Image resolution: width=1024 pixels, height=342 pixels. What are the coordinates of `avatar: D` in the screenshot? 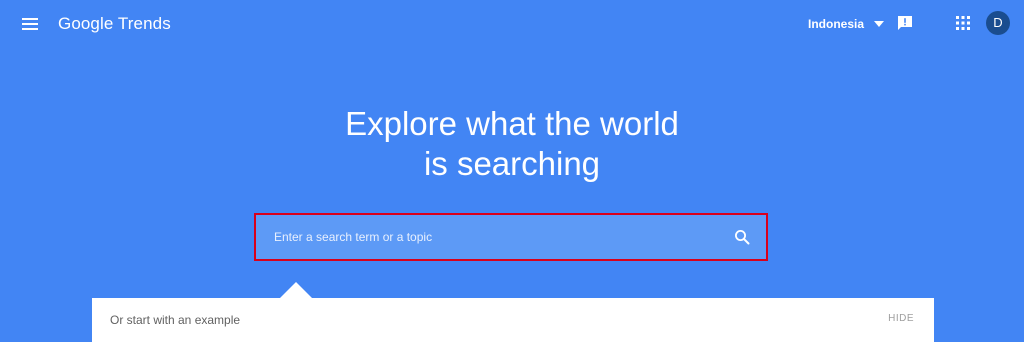 It's located at (998, 23).